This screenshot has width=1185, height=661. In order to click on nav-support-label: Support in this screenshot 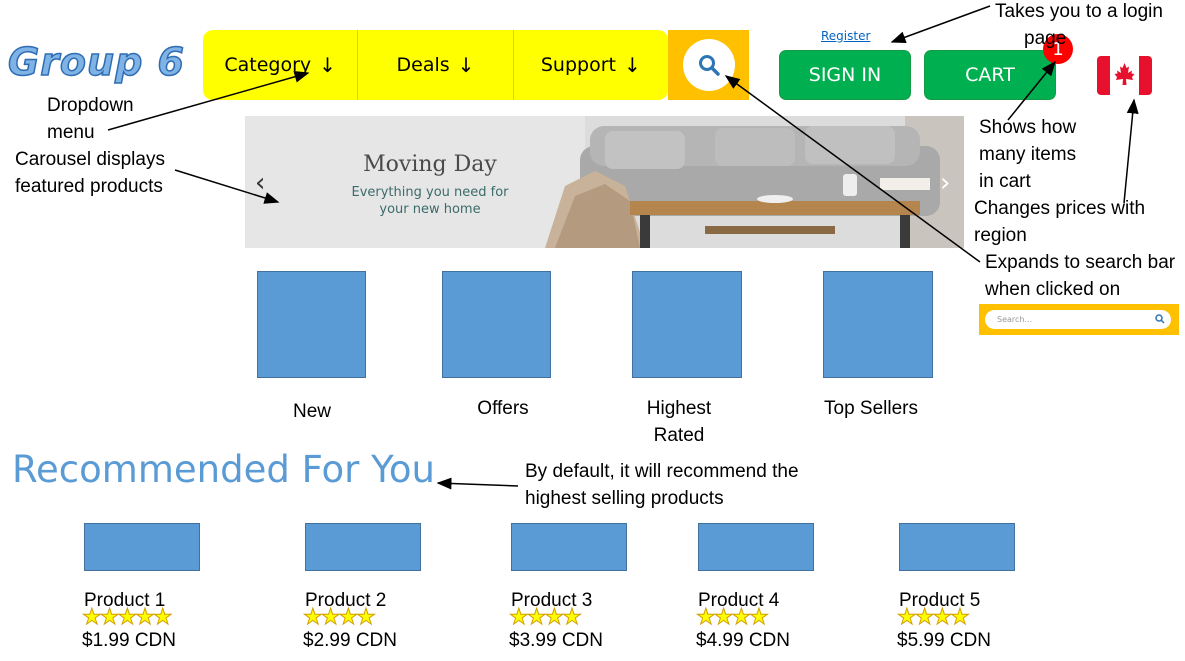, I will do `click(578, 65)`.